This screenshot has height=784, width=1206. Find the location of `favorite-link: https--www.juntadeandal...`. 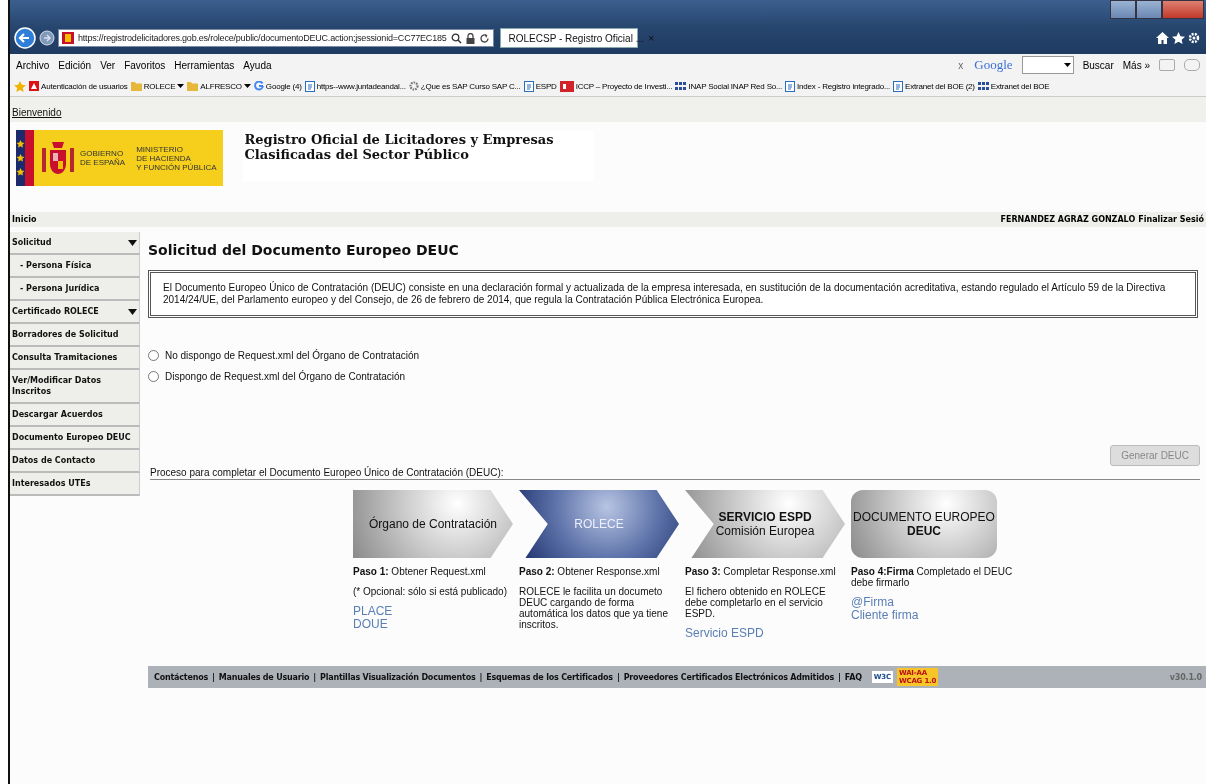

favorite-link: https--www.juntadeandal... is located at coordinates (355, 86).